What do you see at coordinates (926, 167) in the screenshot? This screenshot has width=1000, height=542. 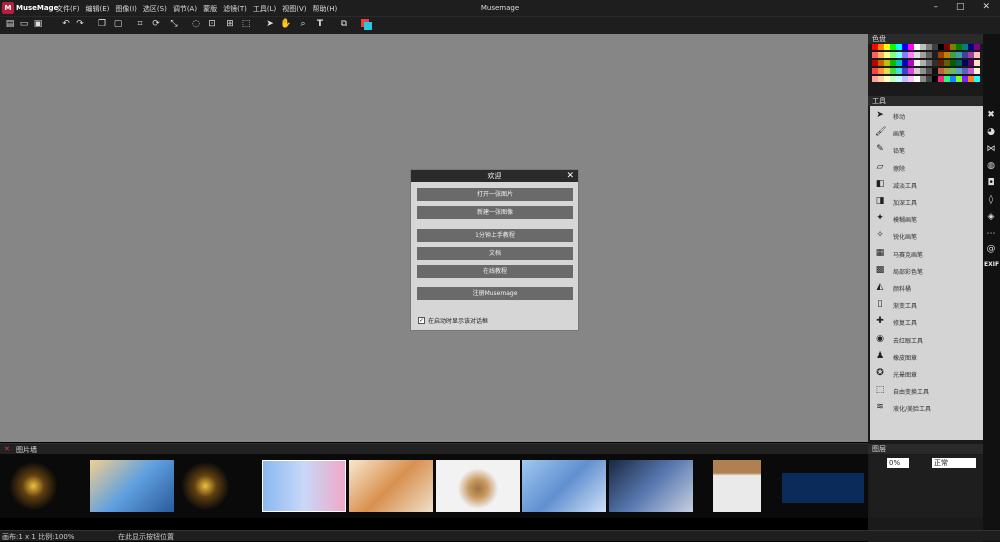 I see `tool-item: ▱ 擦除` at bounding box center [926, 167].